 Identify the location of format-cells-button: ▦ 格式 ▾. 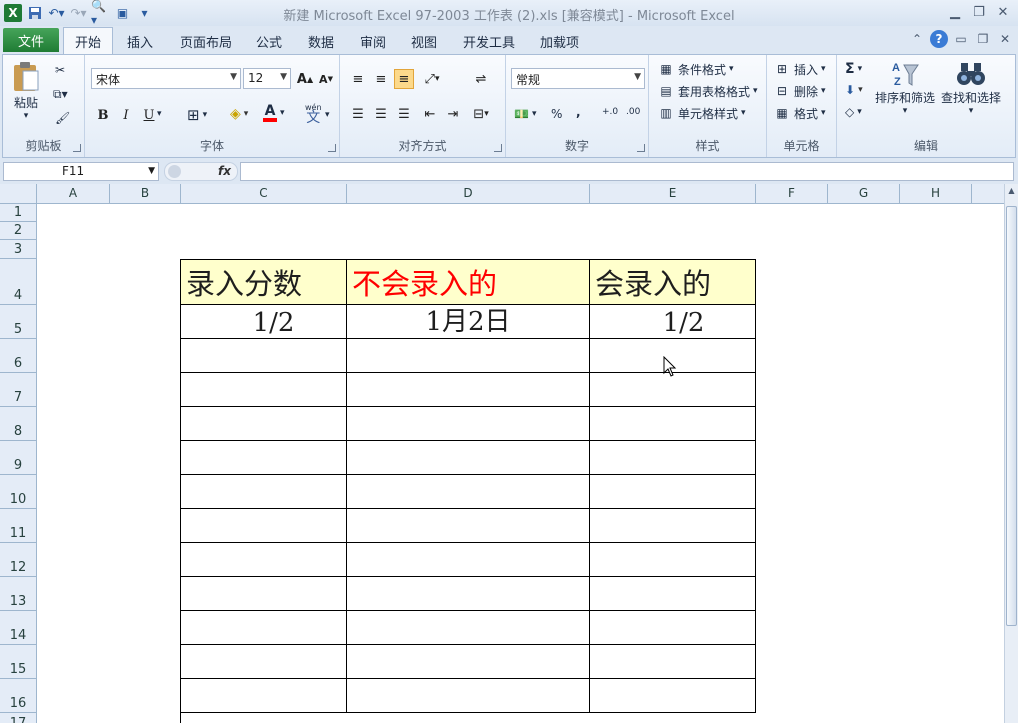
(799, 113).